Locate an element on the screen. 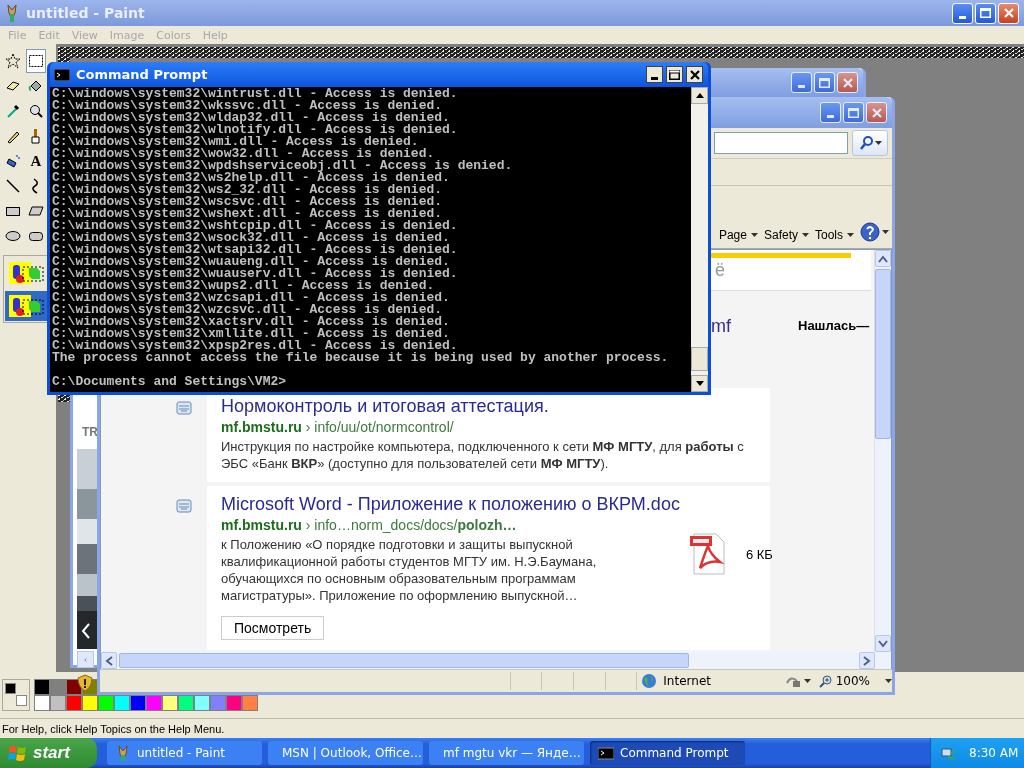  zoom-icon is located at coordinates (825, 681).